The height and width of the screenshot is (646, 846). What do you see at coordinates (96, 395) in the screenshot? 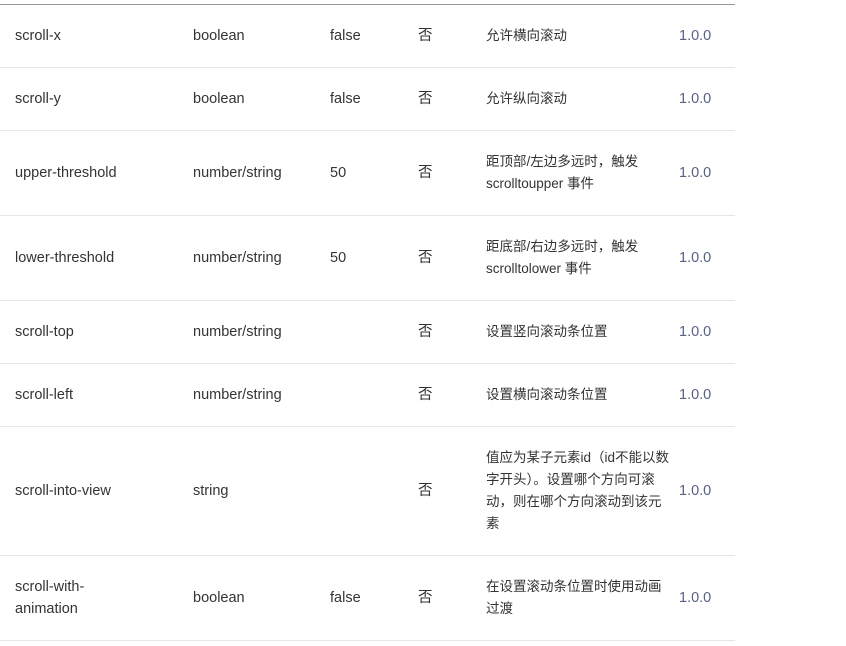
I see `property-name: scroll-left` at bounding box center [96, 395].